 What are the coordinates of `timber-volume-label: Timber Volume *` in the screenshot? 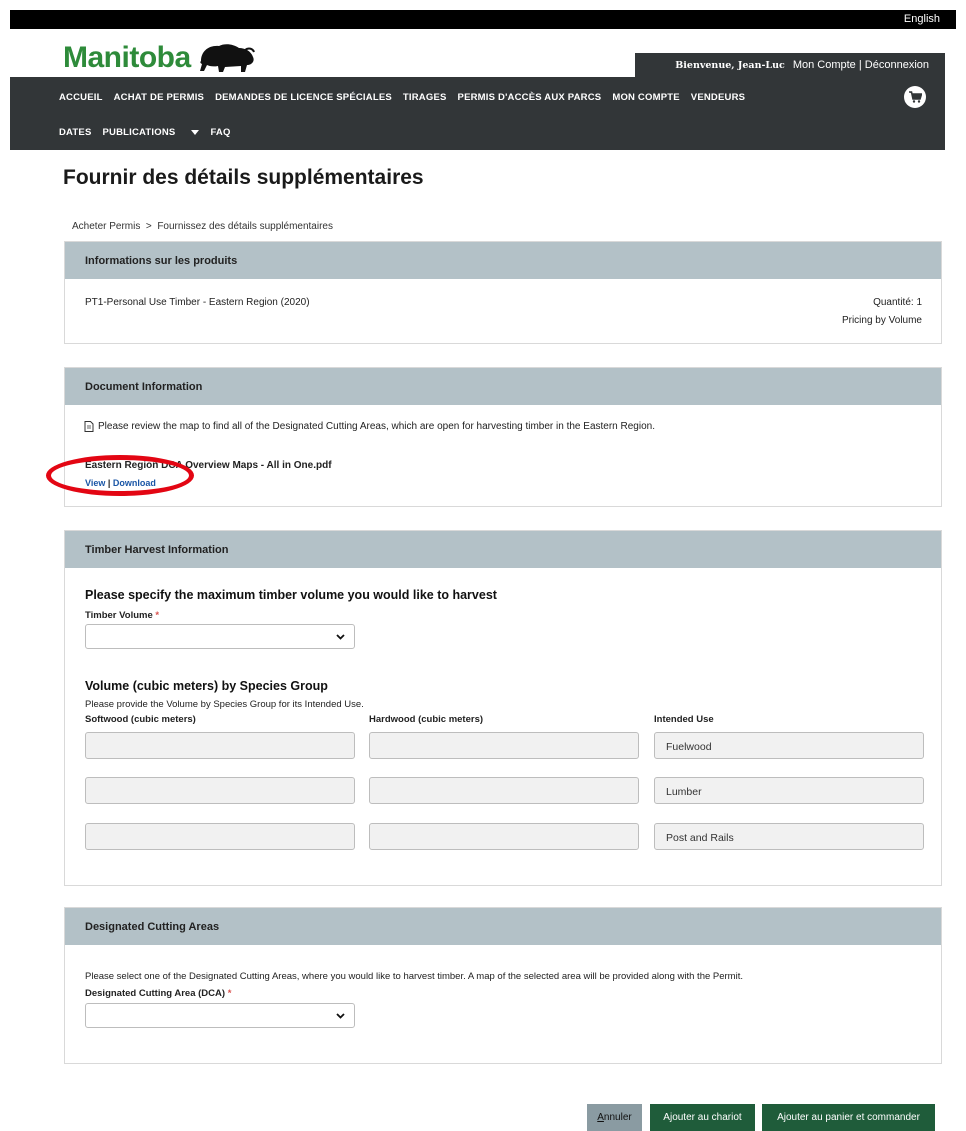 It's located at (122, 615).